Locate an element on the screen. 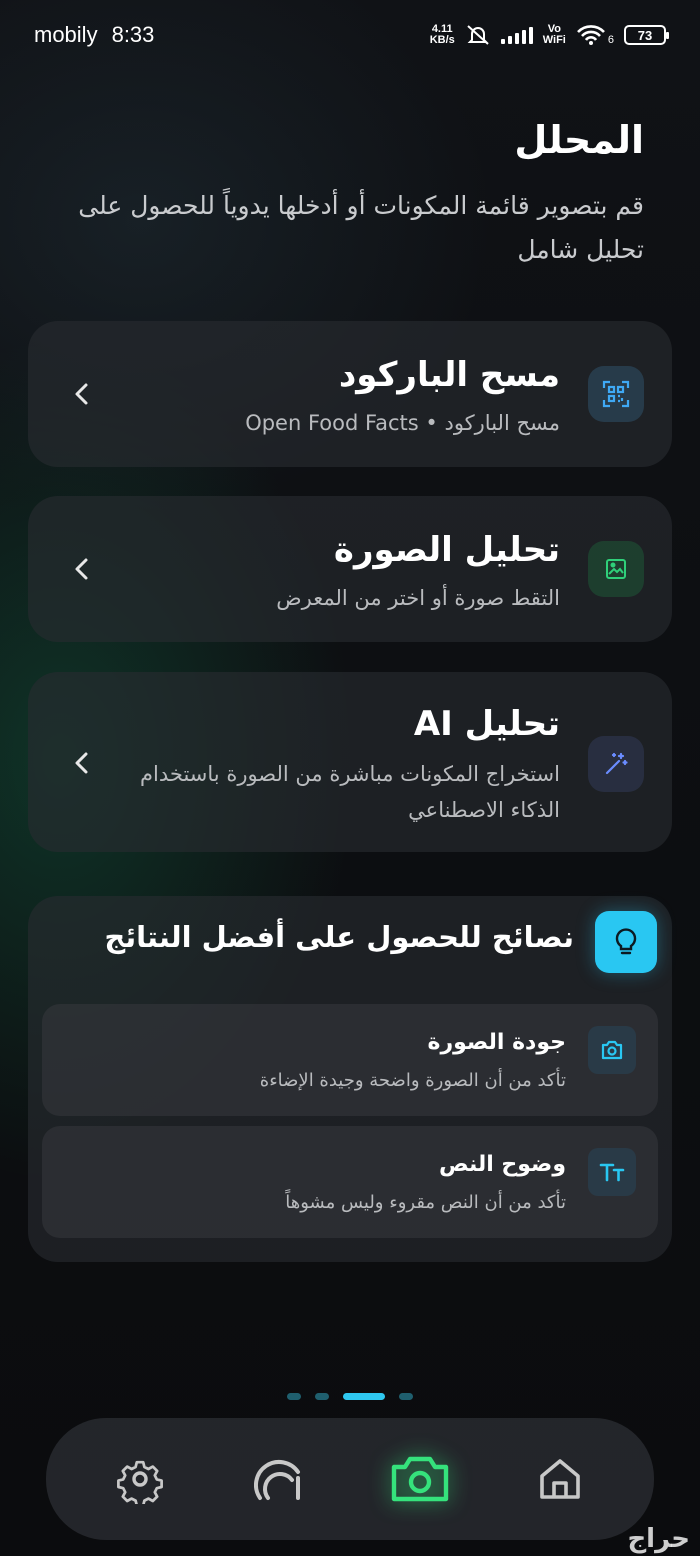 The width and height of the screenshot is (700, 1556). wifi-icon is located at coordinates (590, 35).